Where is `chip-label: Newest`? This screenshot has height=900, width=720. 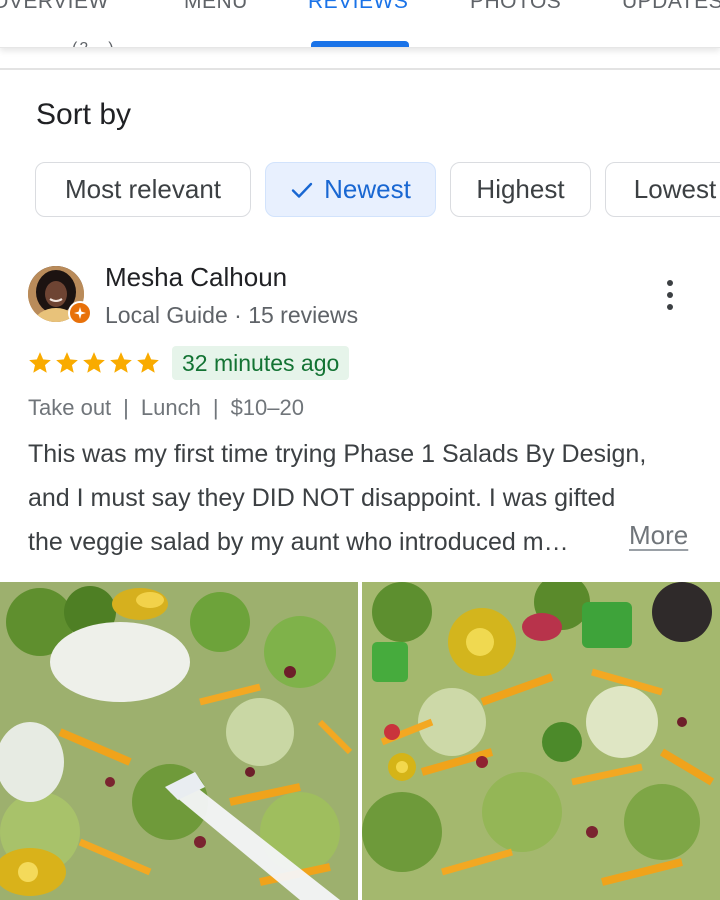 chip-label: Newest is located at coordinates (367, 189).